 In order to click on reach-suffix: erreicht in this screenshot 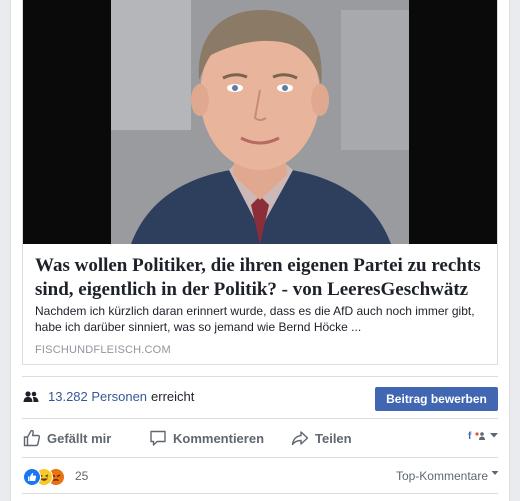, I will do `click(173, 396)`.